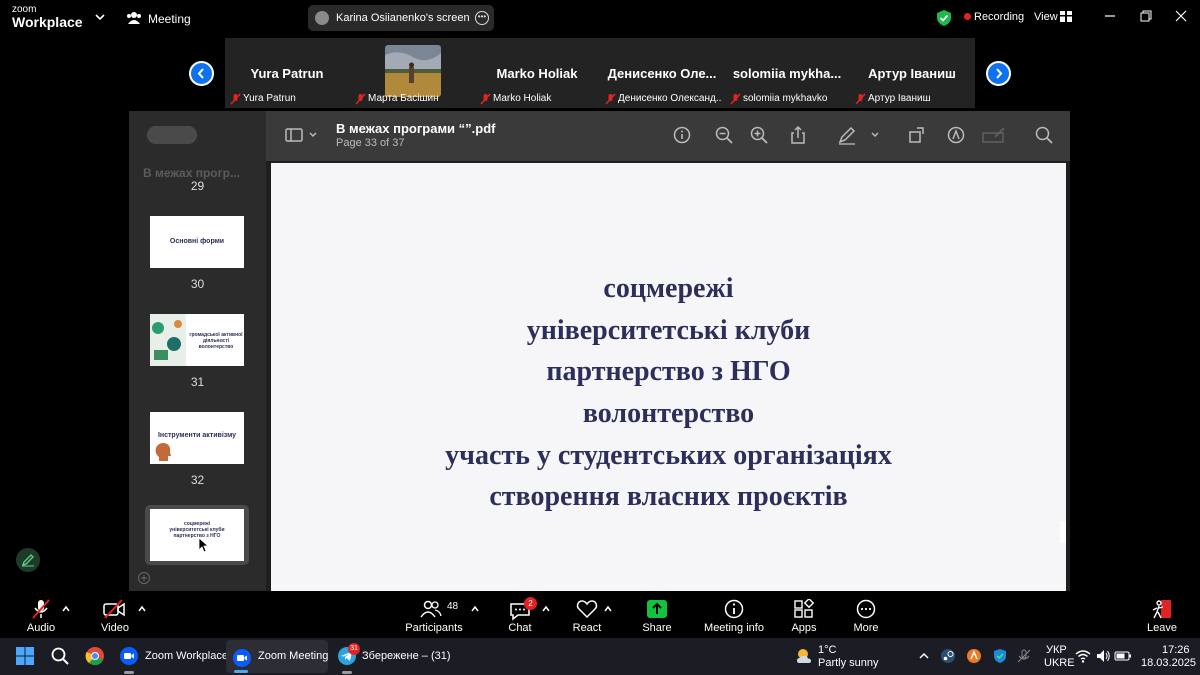 This screenshot has width=1200, height=675. Describe the element at coordinates (1181, 16) in the screenshot. I see `close-icon` at that location.